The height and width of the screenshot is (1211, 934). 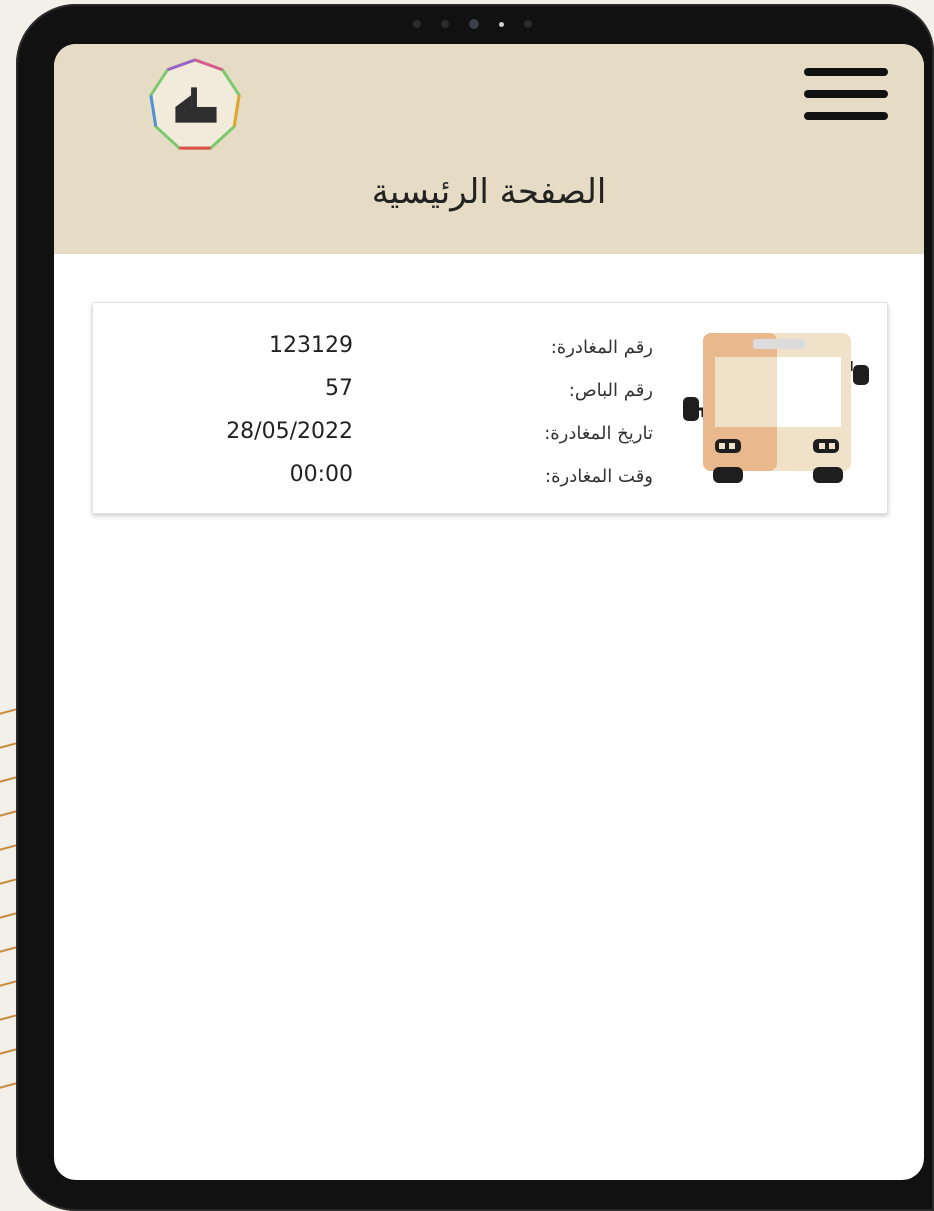 I want to click on camera-bar, so click(x=472, y=24).